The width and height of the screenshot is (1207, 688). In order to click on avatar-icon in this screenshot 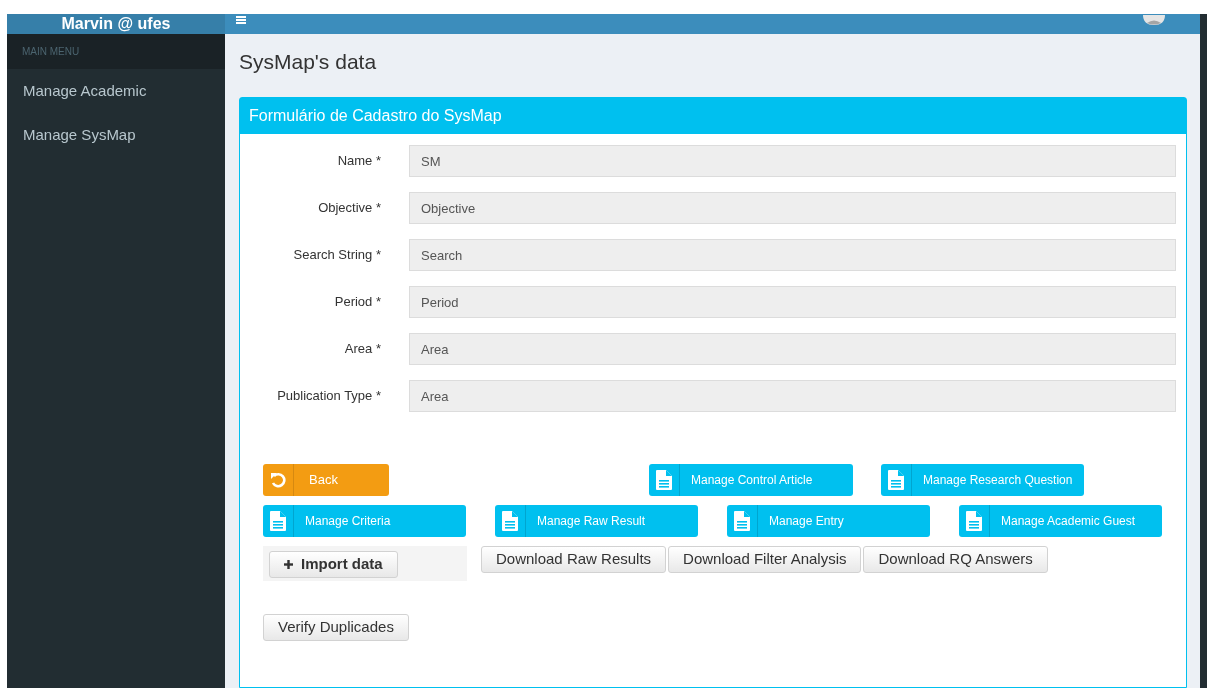, I will do `click(1154, 20)`.